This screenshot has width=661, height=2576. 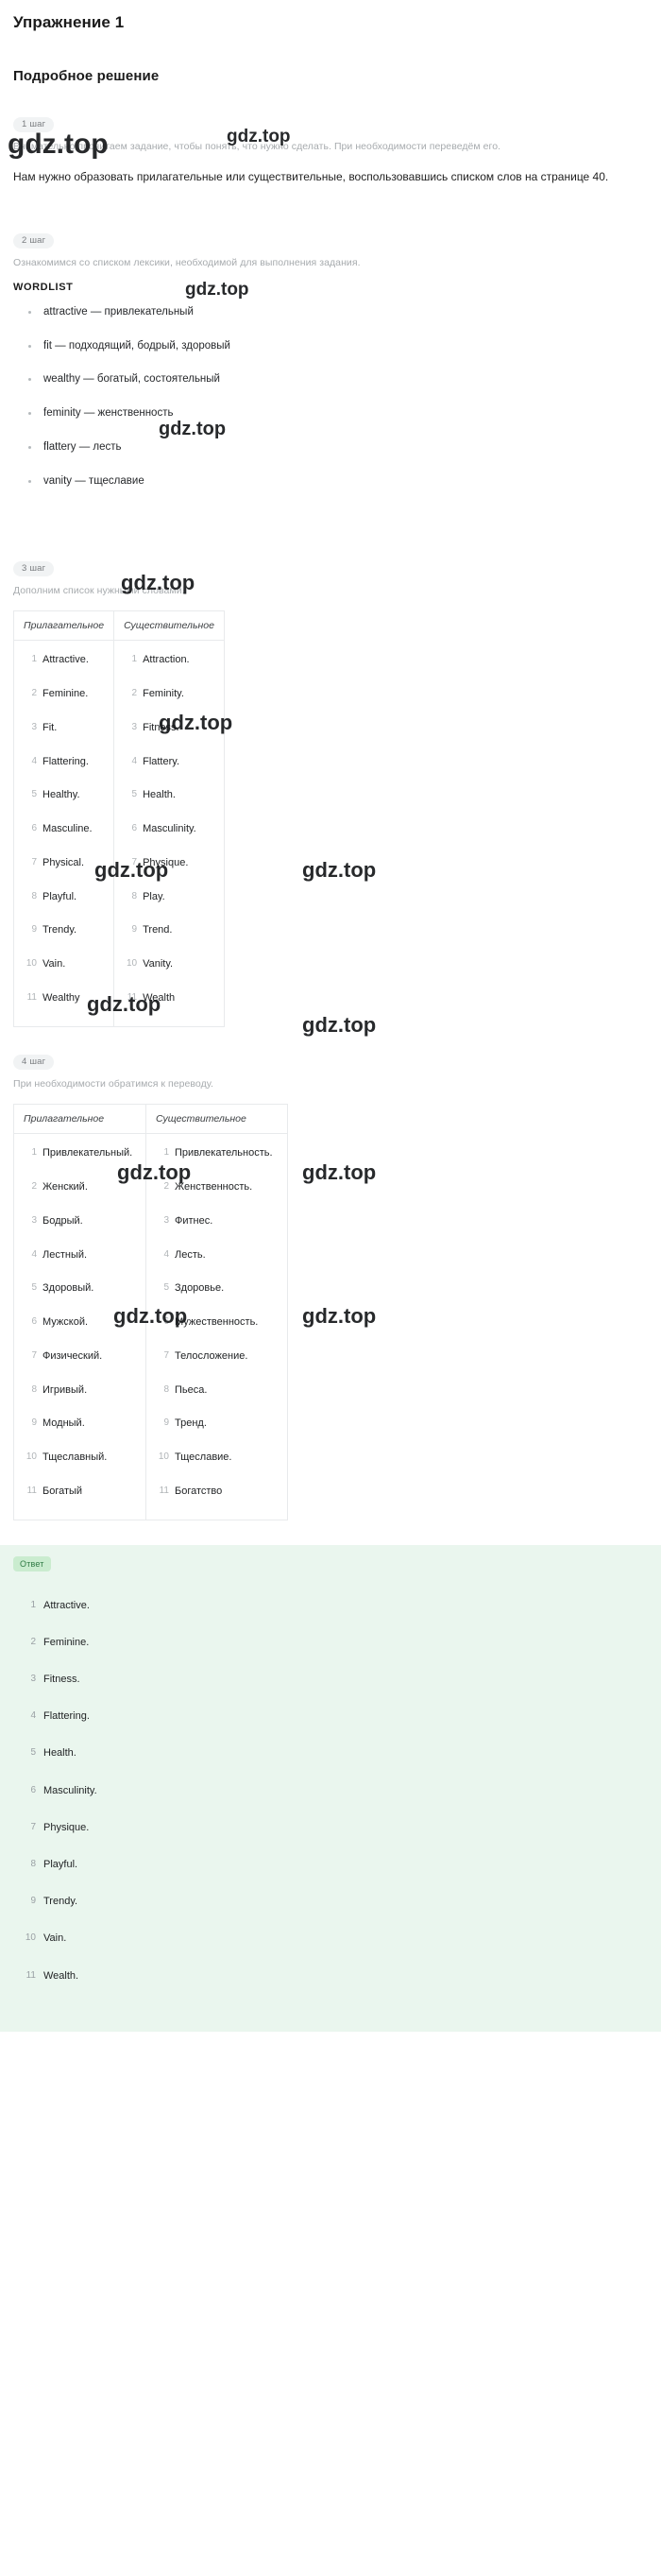 What do you see at coordinates (342, 312) in the screenshot?
I see `list-item: attractive — привлекательный` at bounding box center [342, 312].